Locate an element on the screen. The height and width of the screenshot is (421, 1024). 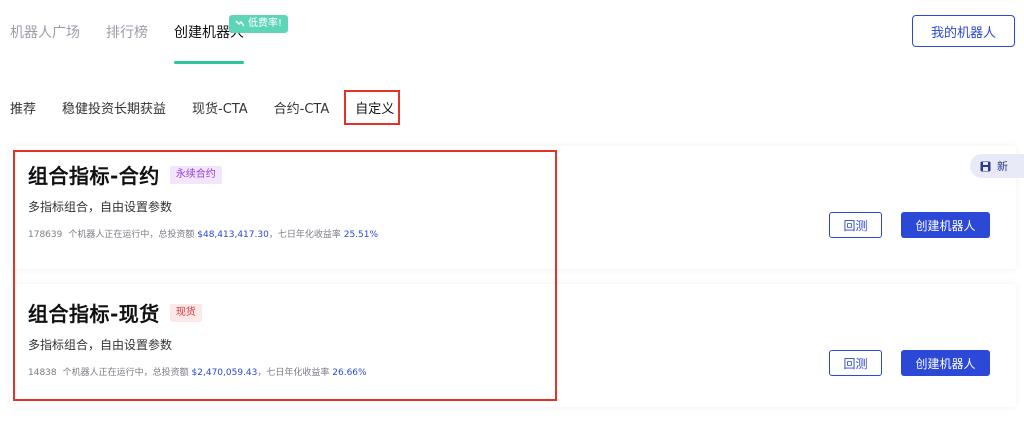
low-fee-badge: 低费率! is located at coordinates (259, 24).